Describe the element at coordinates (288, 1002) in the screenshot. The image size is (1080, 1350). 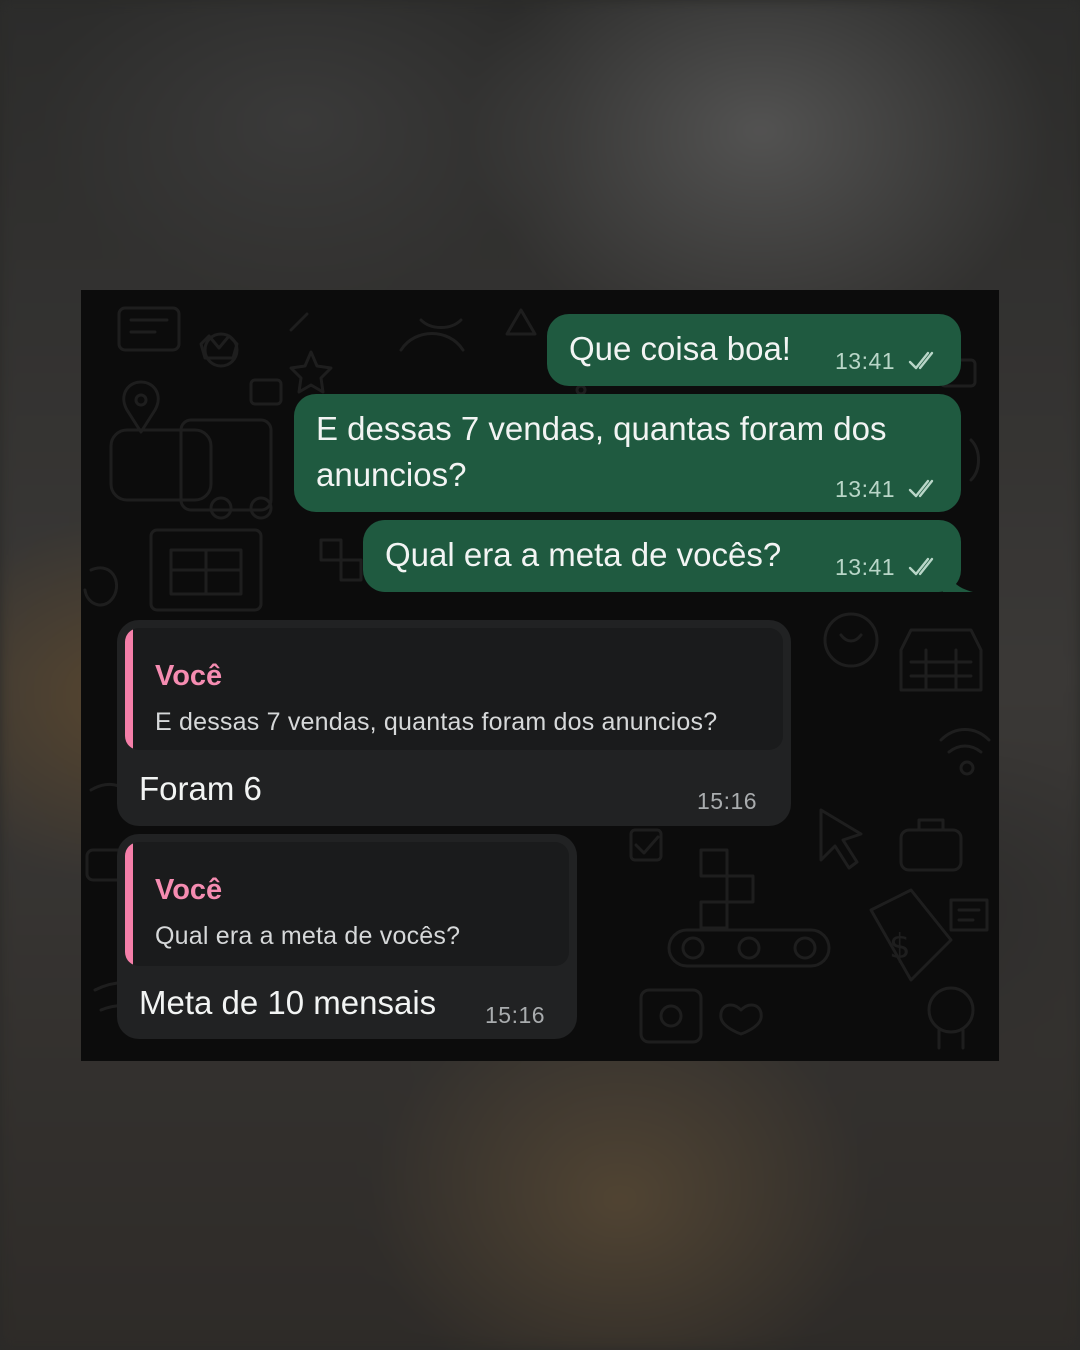
I see `message-text: Meta de 10 mensais` at that location.